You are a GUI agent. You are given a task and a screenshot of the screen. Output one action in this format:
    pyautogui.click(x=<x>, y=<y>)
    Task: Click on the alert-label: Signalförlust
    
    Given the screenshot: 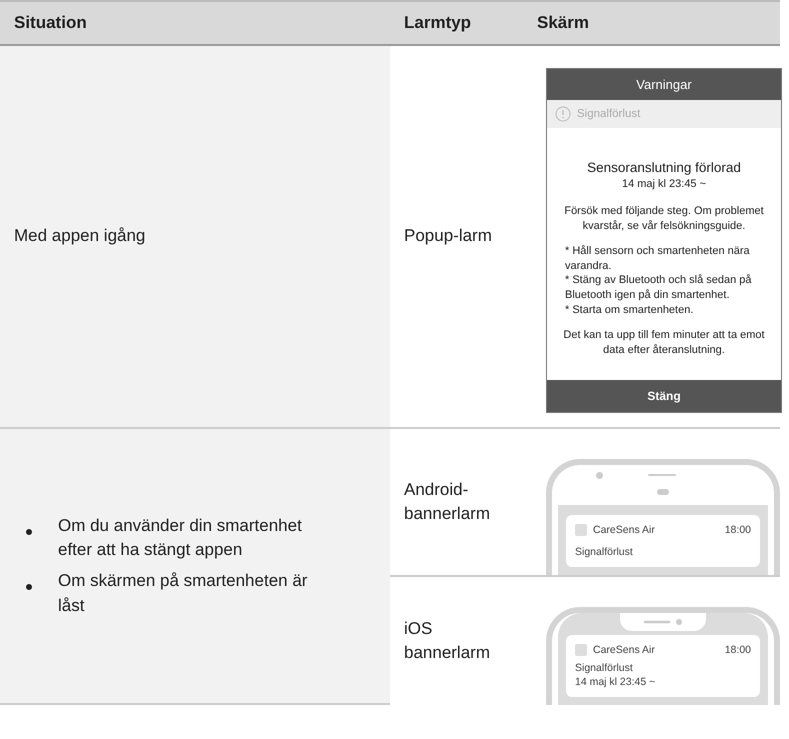 What is the action you would take?
    pyautogui.click(x=608, y=114)
    